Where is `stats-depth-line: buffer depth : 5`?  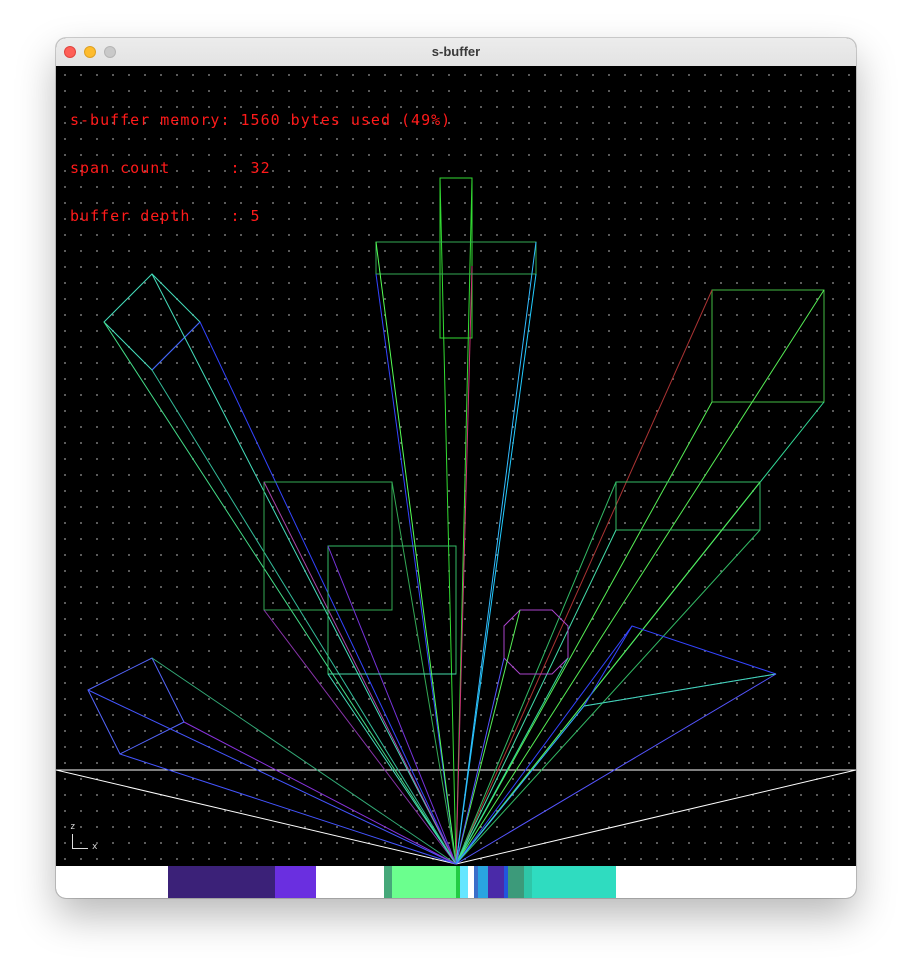
stats-depth-line: buffer depth : 5 is located at coordinates (165, 216).